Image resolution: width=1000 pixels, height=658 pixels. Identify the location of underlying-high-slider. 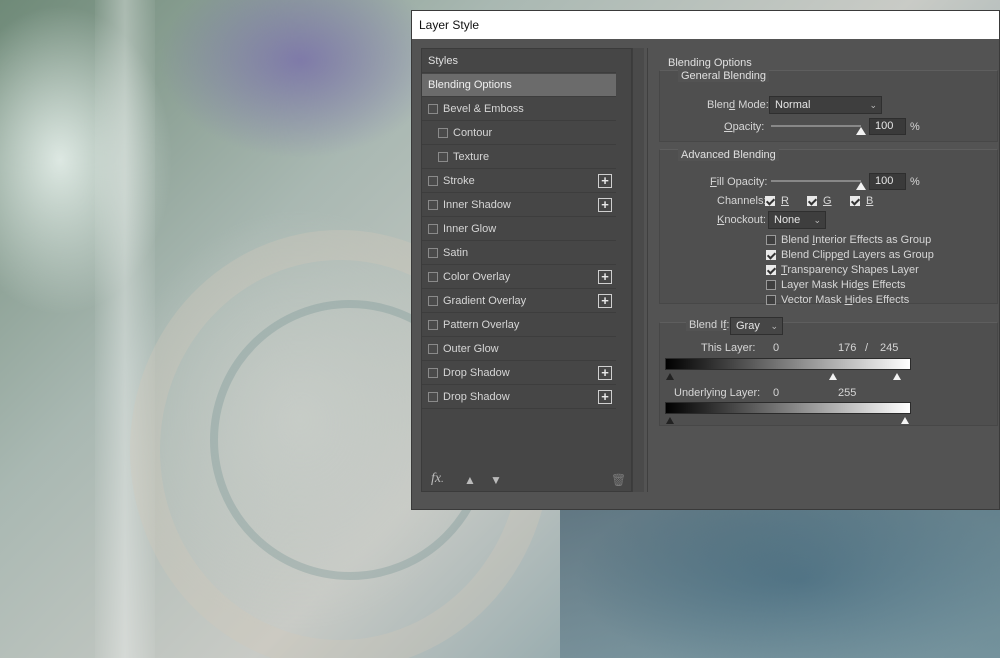
(905, 420).